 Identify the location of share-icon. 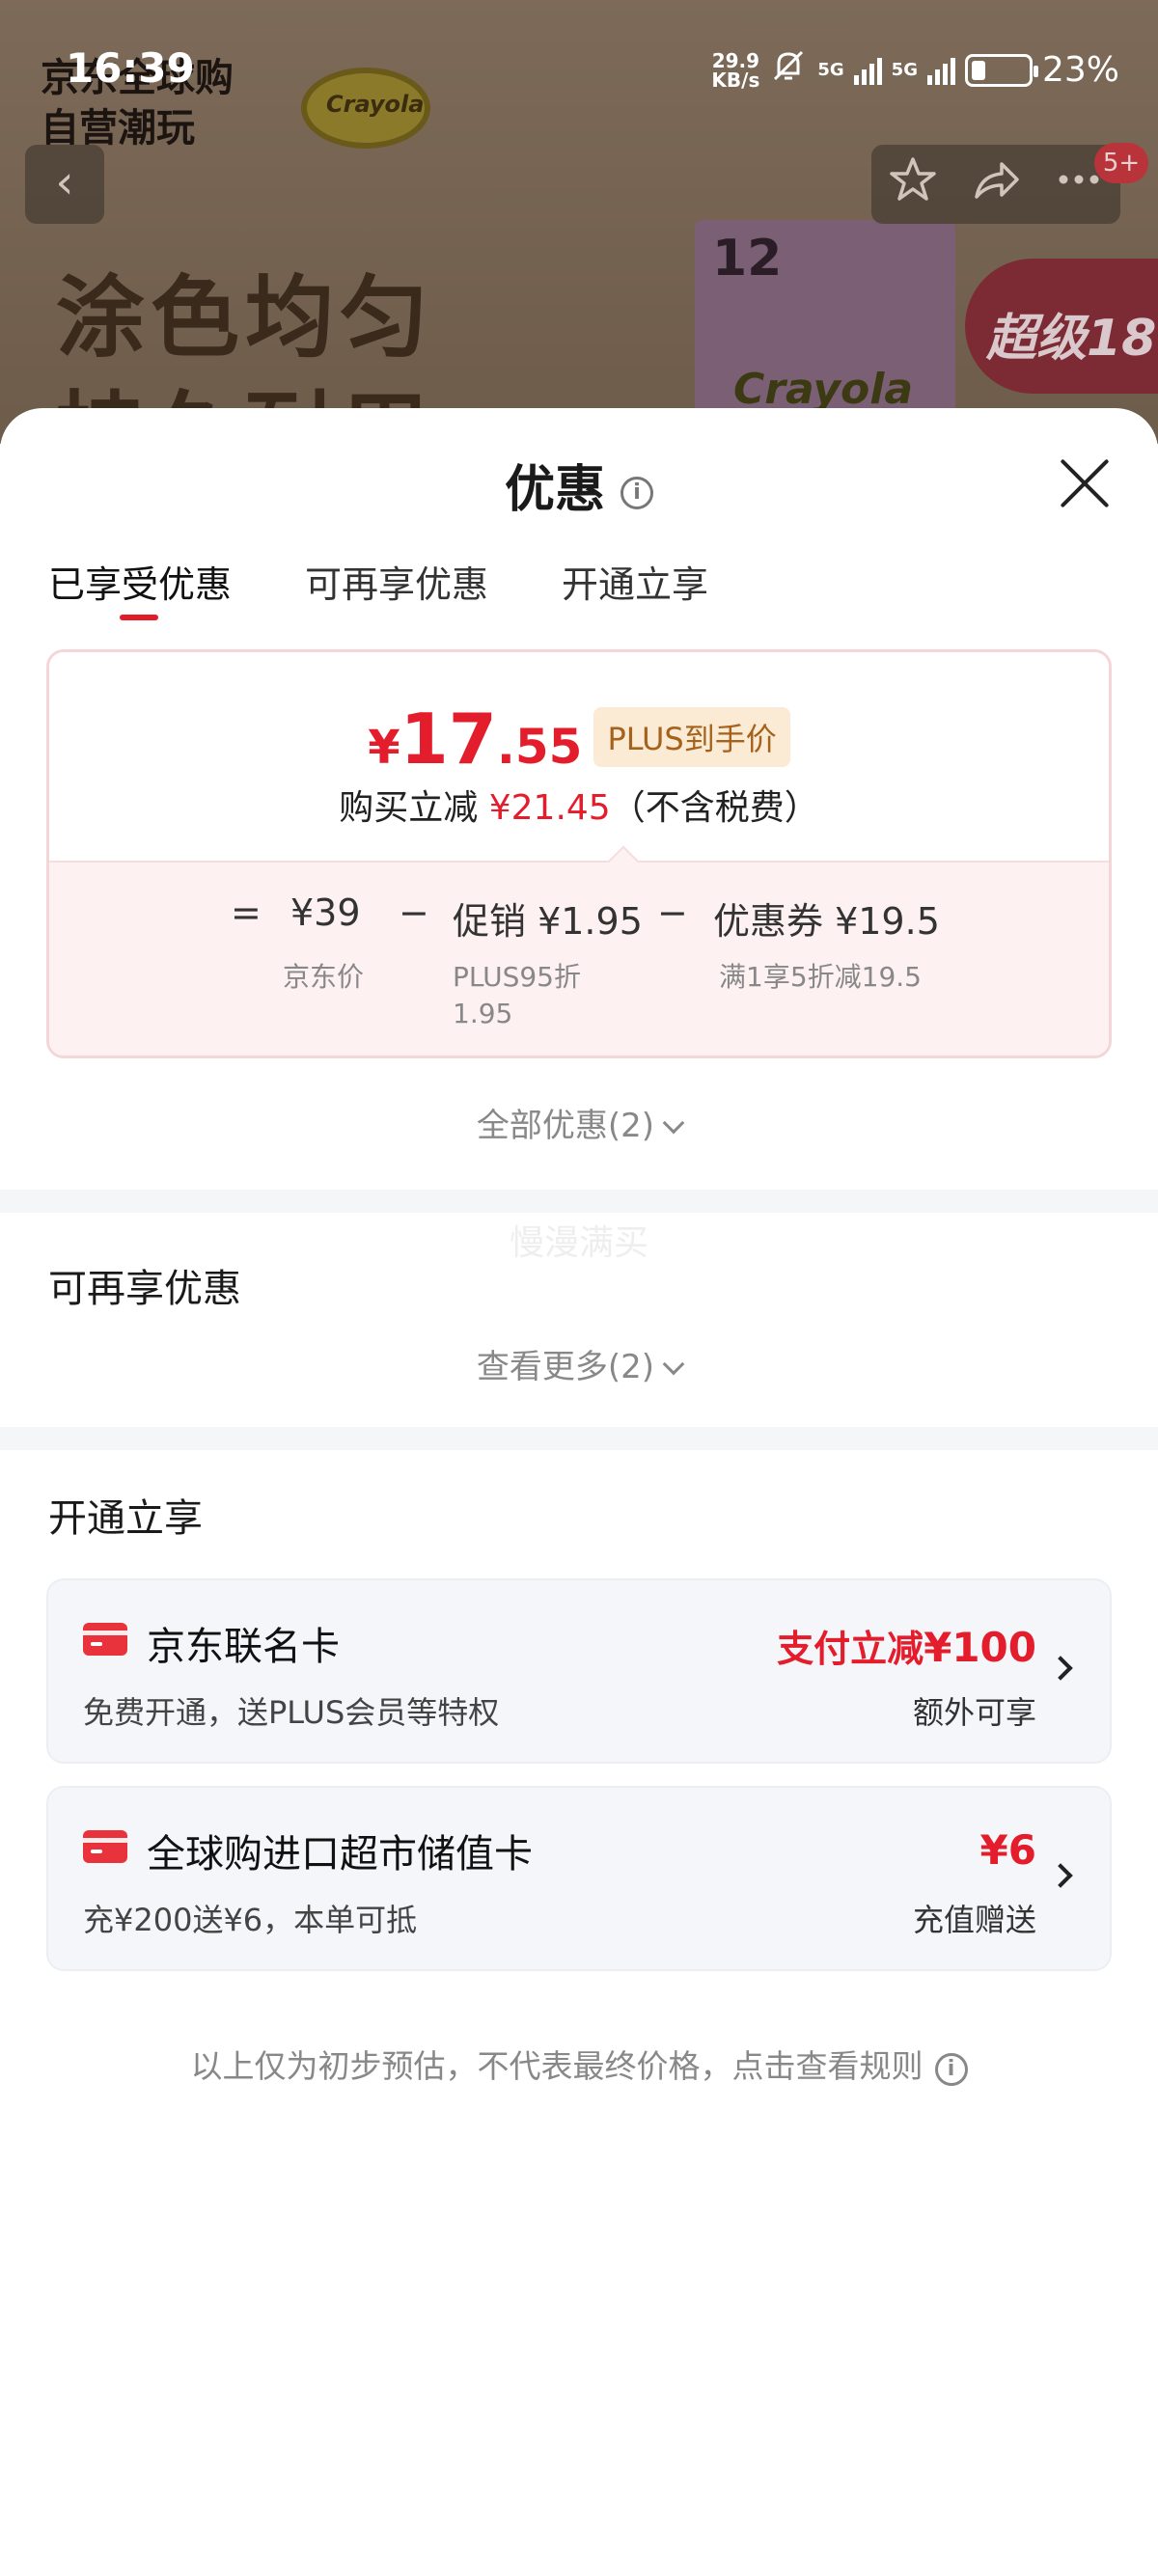
(996, 185).